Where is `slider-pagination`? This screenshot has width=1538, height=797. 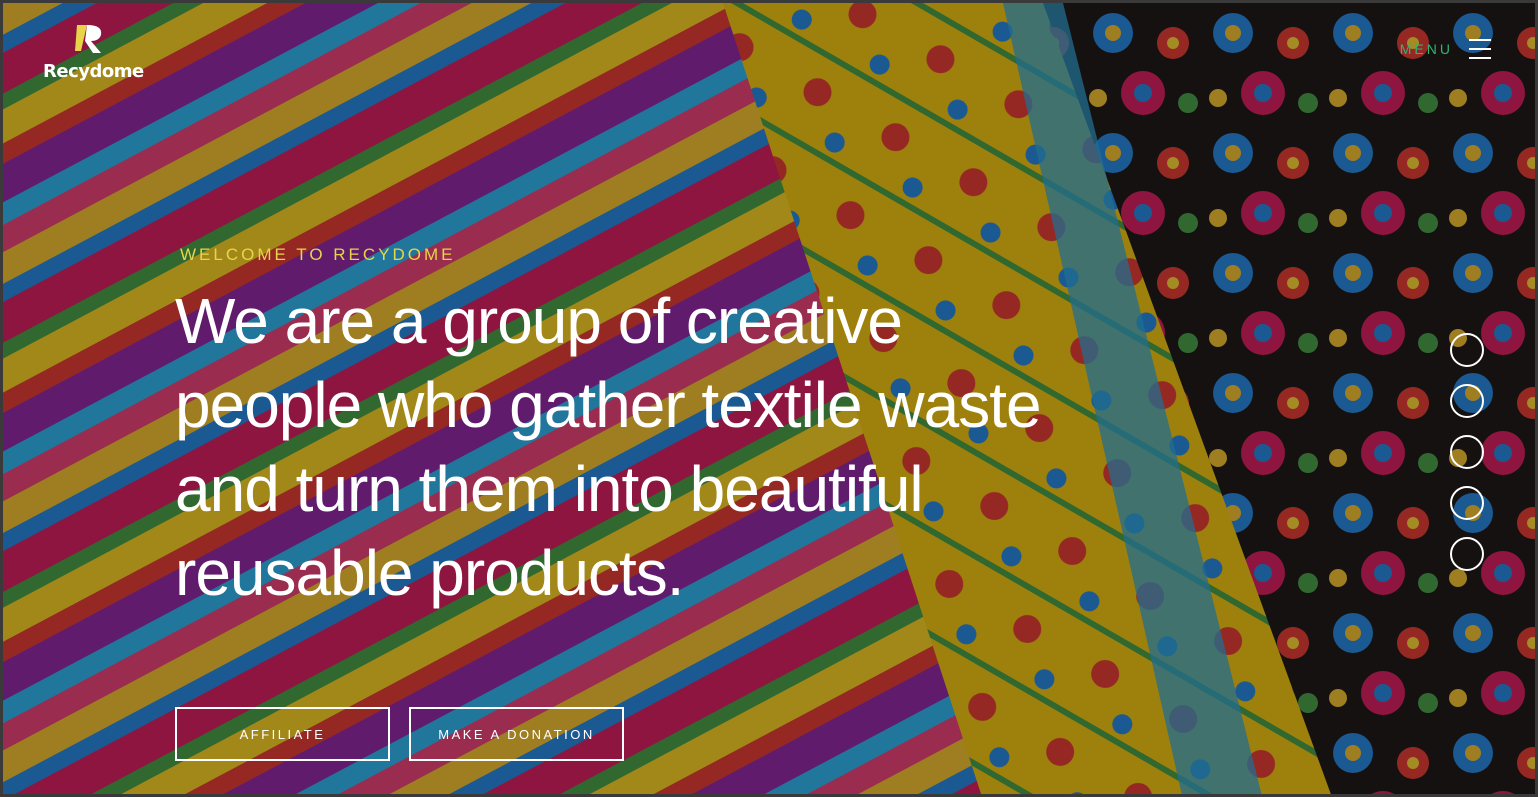
slider-pagination is located at coordinates (1467, 452).